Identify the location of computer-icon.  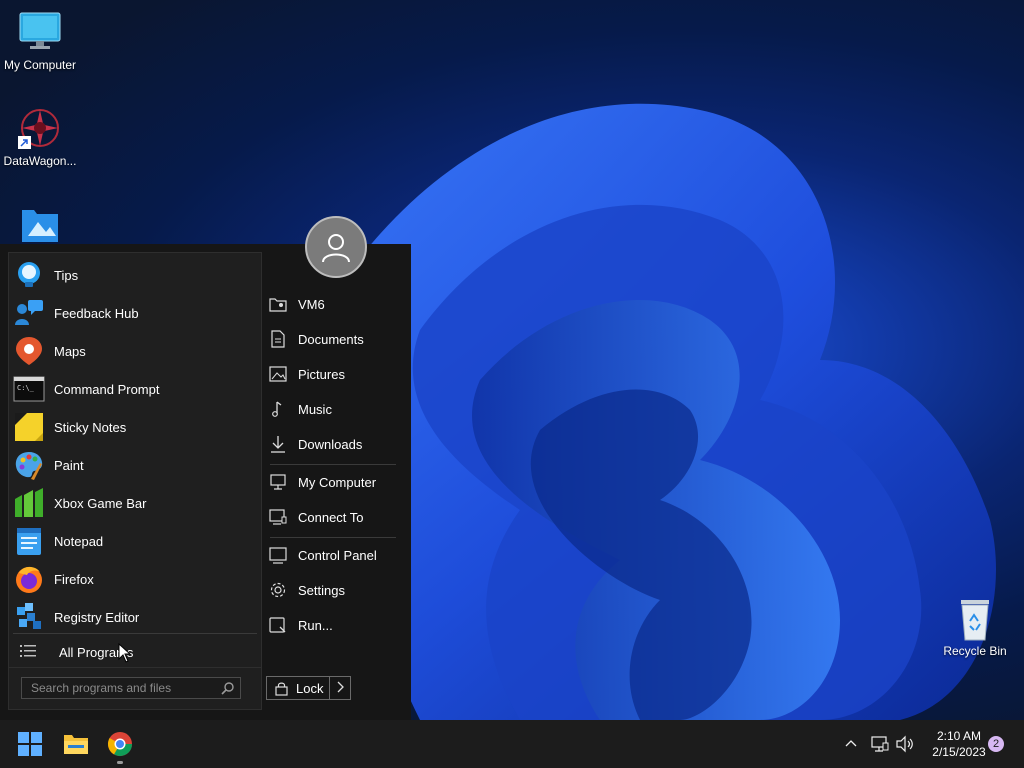
(278, 482).